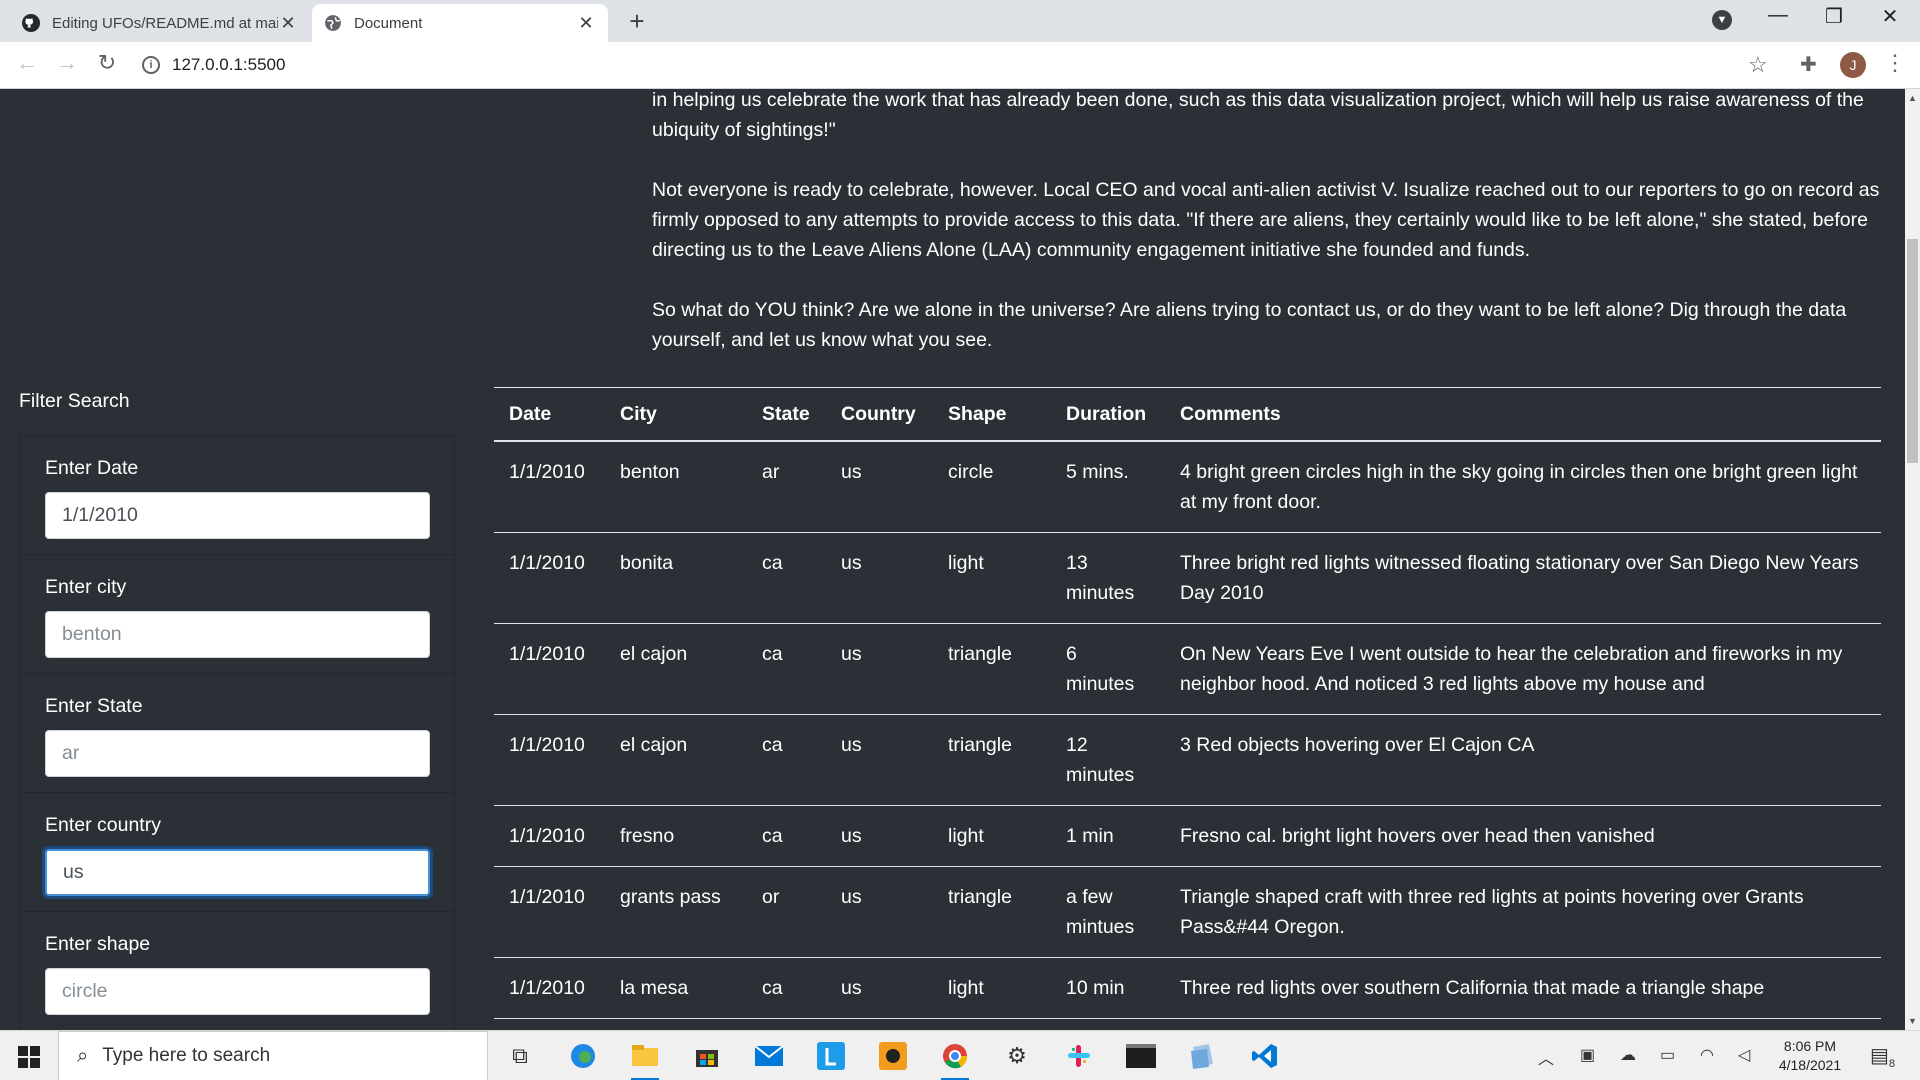 This screenshot has height=1080, width=1920. I want to click on slack-icon, so click(1079, 1056).